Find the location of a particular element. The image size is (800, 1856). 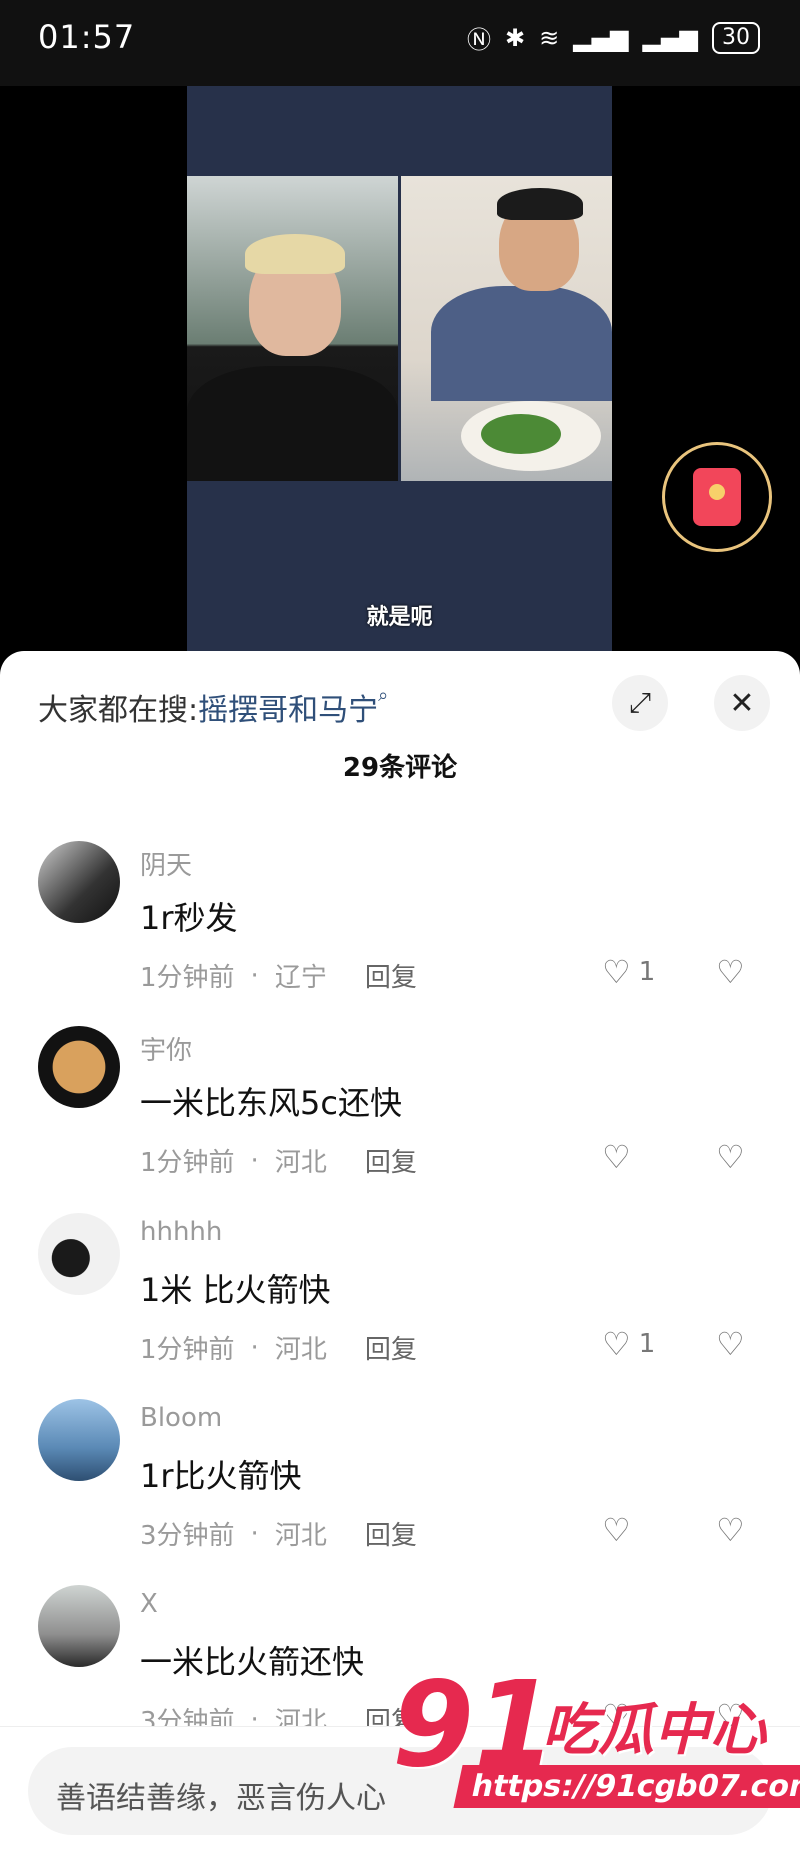

comment-text: 一米比火箭还快 is located at coordinates (252, 1662).